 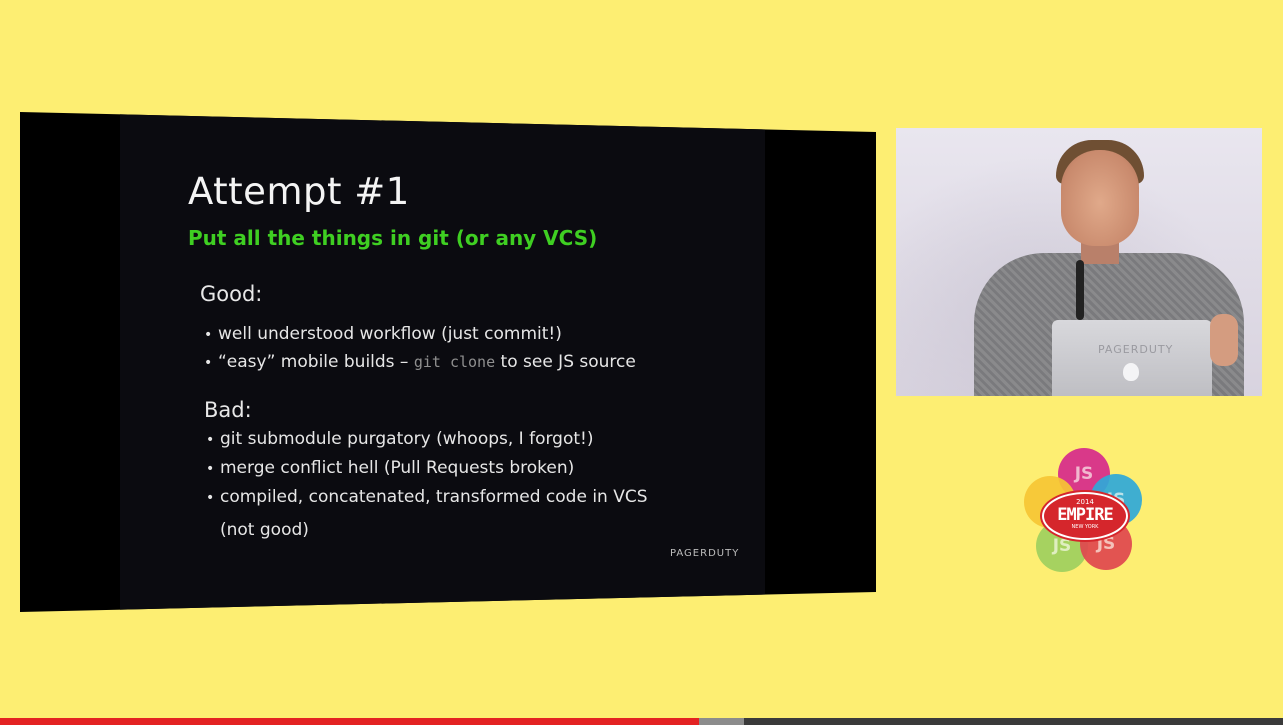 I want to click on speaker-video: PAGERDUTY, so click(x=1079, y=262).